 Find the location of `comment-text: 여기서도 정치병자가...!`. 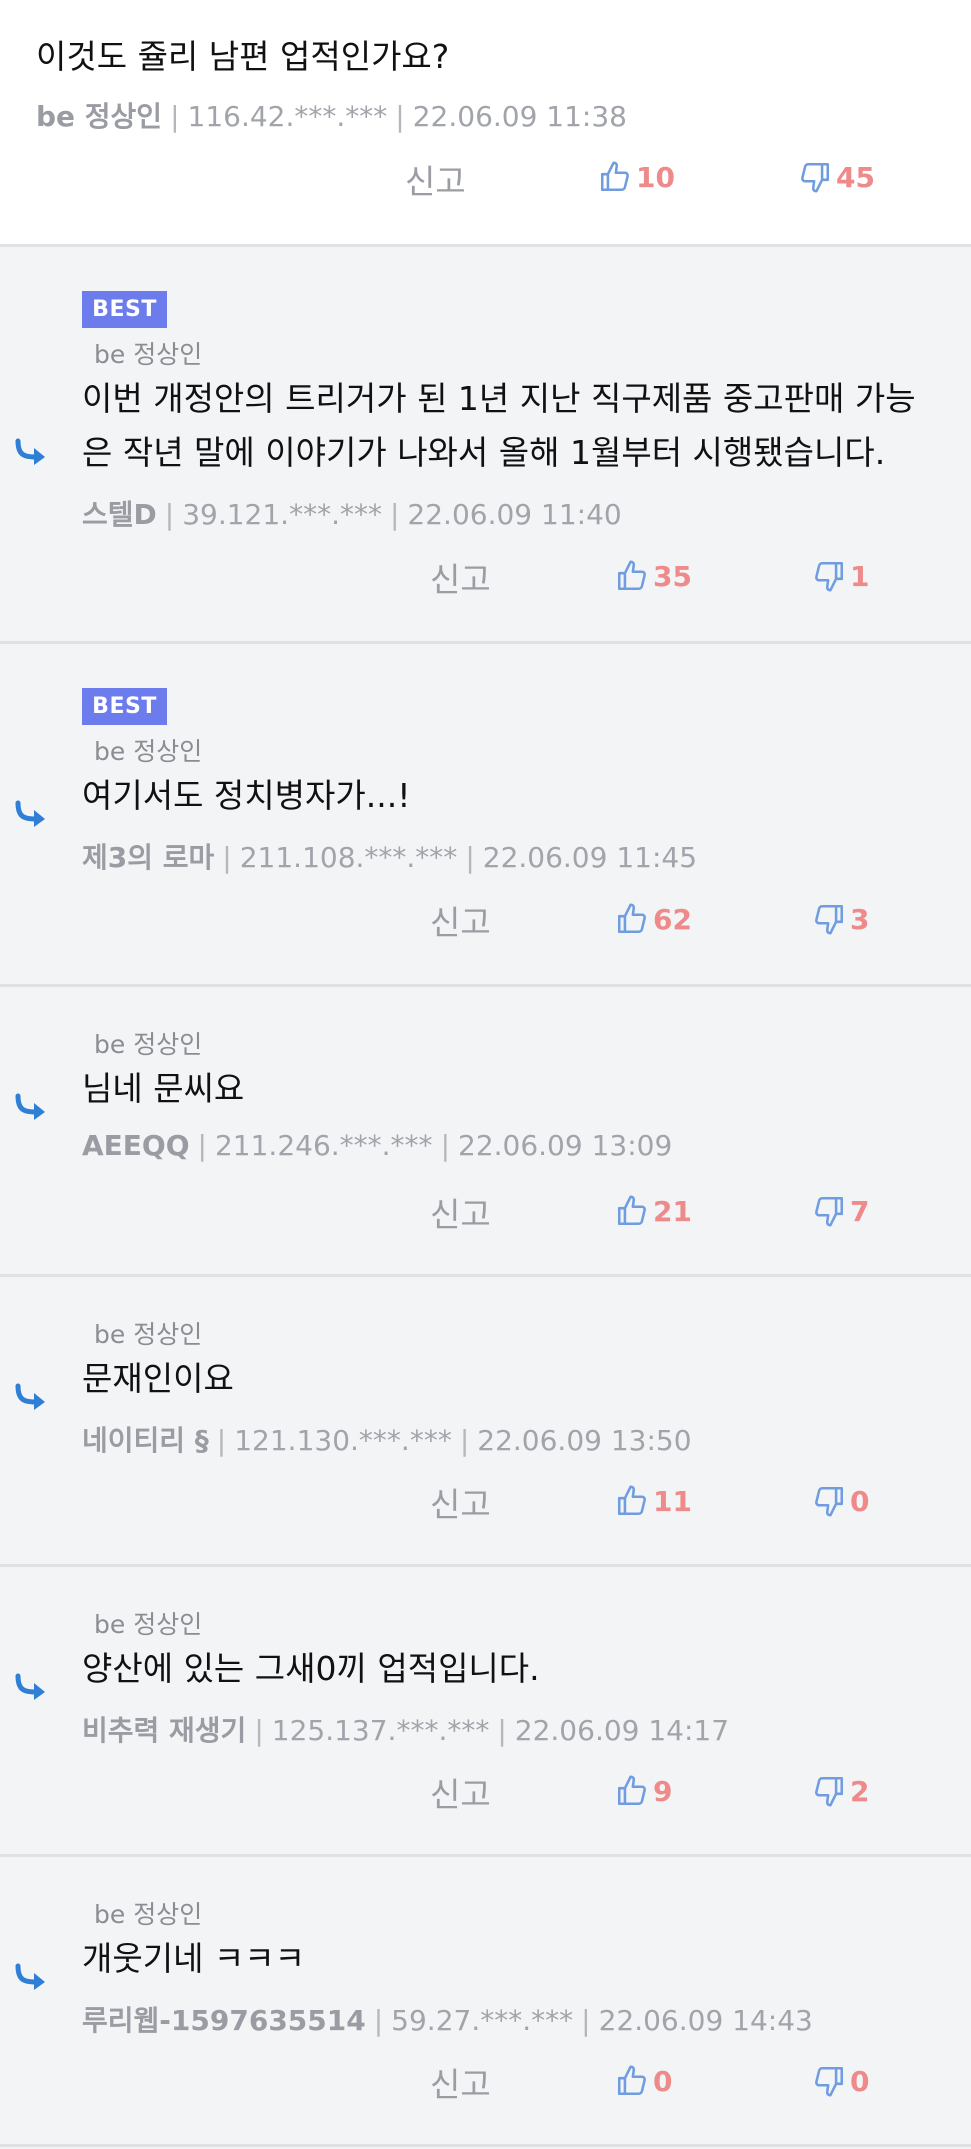

comment-text: 여기서도 정치병자가...! is located at coordinates (246, 796).